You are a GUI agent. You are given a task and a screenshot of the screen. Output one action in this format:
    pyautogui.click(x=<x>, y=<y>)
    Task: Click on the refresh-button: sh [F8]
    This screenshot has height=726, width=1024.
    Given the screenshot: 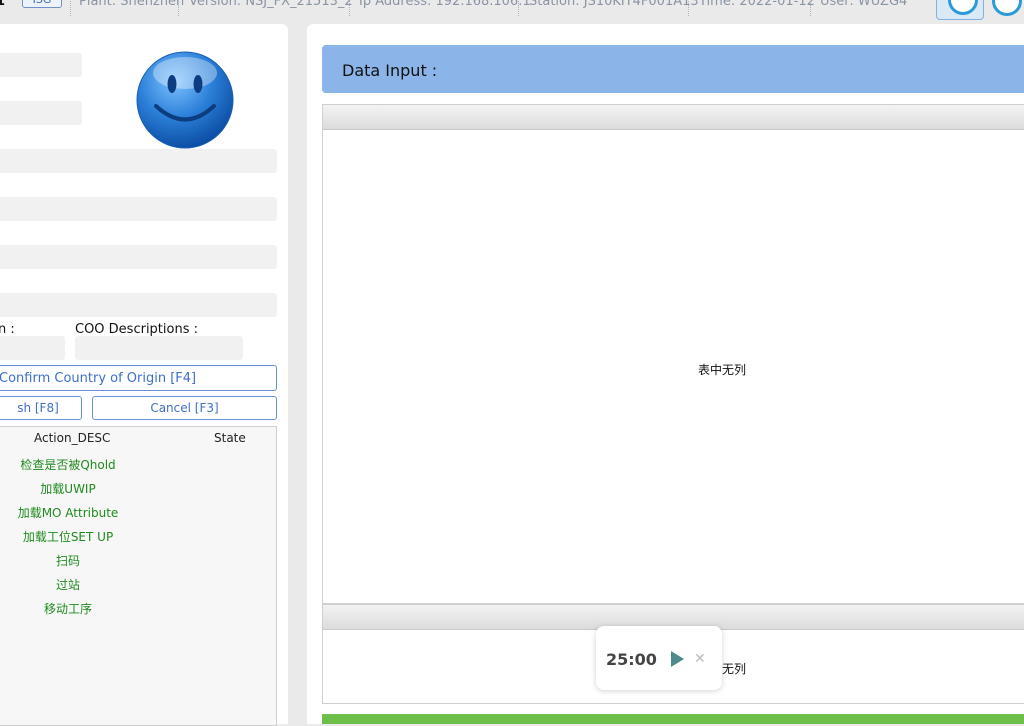 What is the action you would take?
    pyautogui.click(x=41, y=408)
    